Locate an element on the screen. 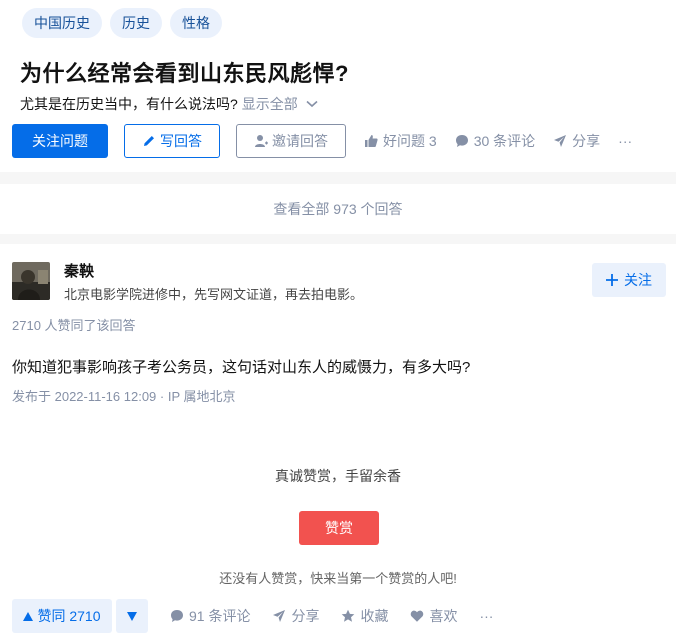 This screenshot has height=642, width=676. pencil-icon is located at coordinates (149, 141).